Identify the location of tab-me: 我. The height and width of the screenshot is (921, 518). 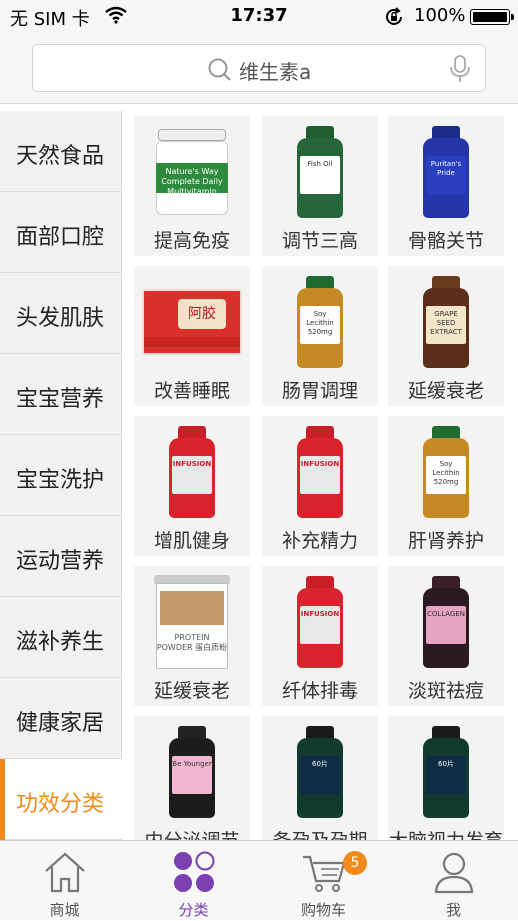
(453, 881).